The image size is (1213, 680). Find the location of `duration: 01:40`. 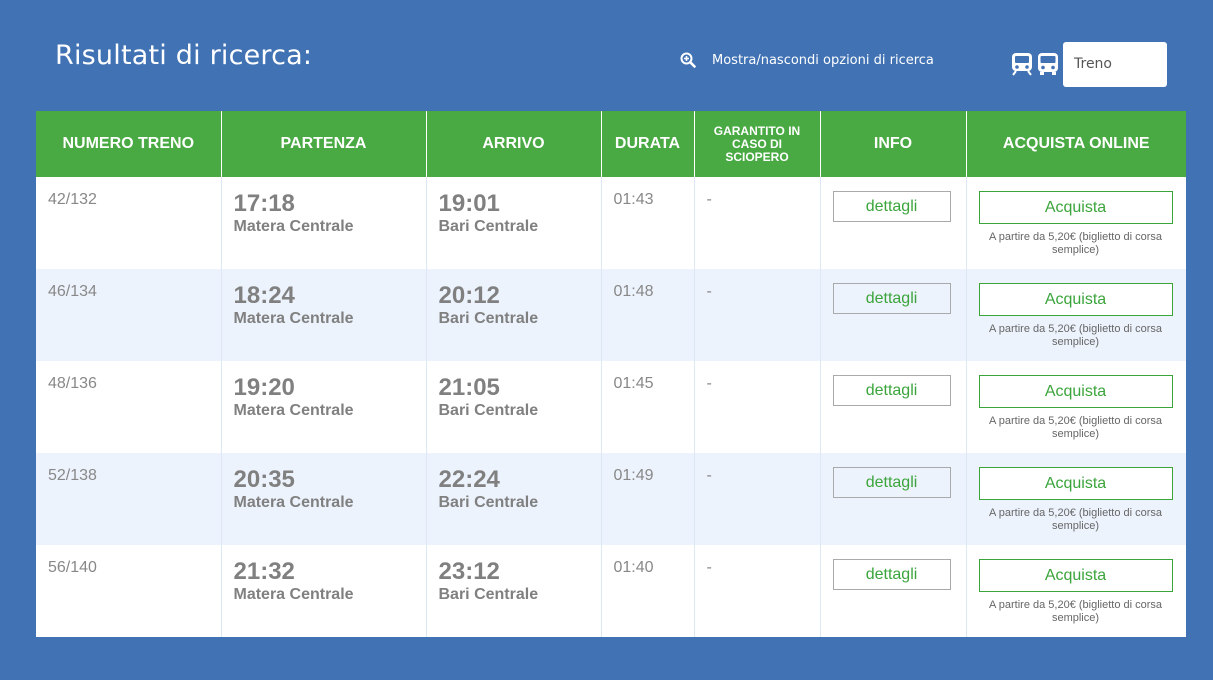

duration: 01:40 is located at coordinates (648, 591).